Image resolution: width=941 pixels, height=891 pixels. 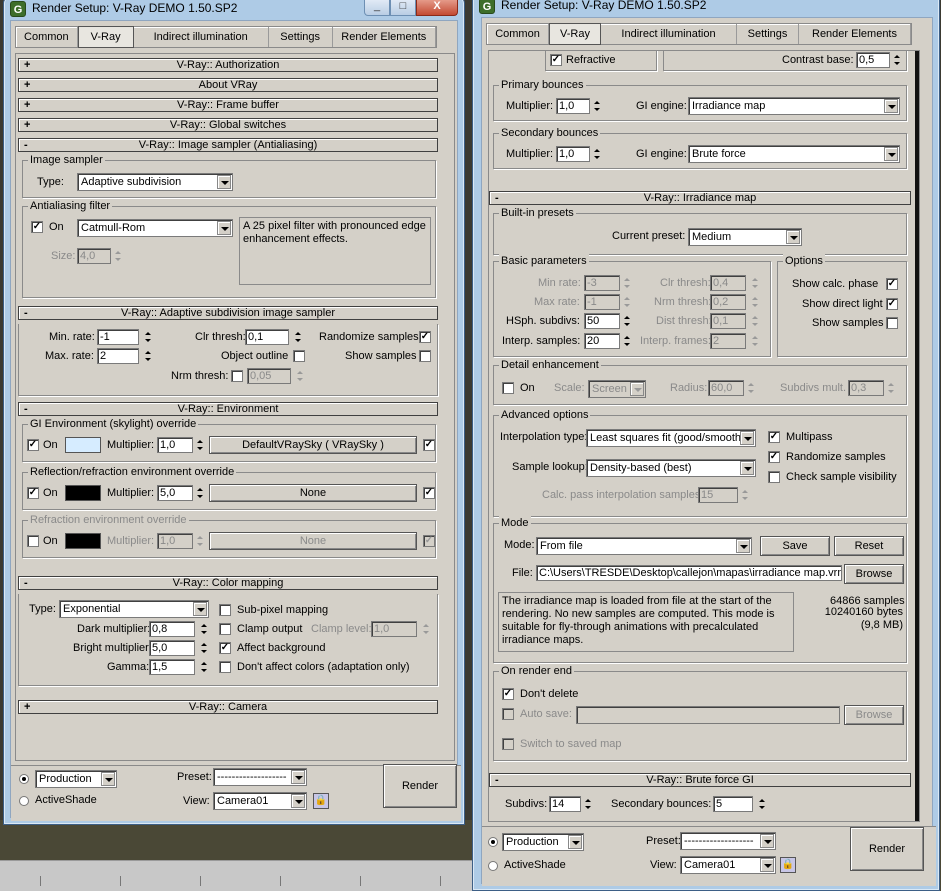 I want to click on clr-thresh-field: 0,1, so click(x=267, y=337).